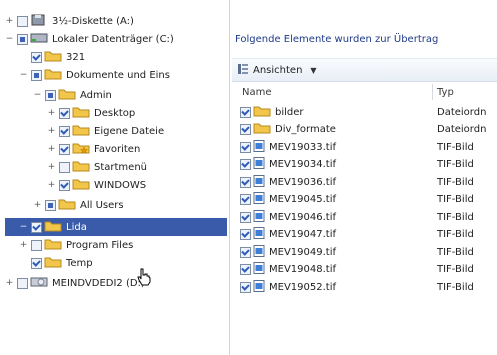  I want to click on file-name: MEV19049.tif, so click(302, 252).